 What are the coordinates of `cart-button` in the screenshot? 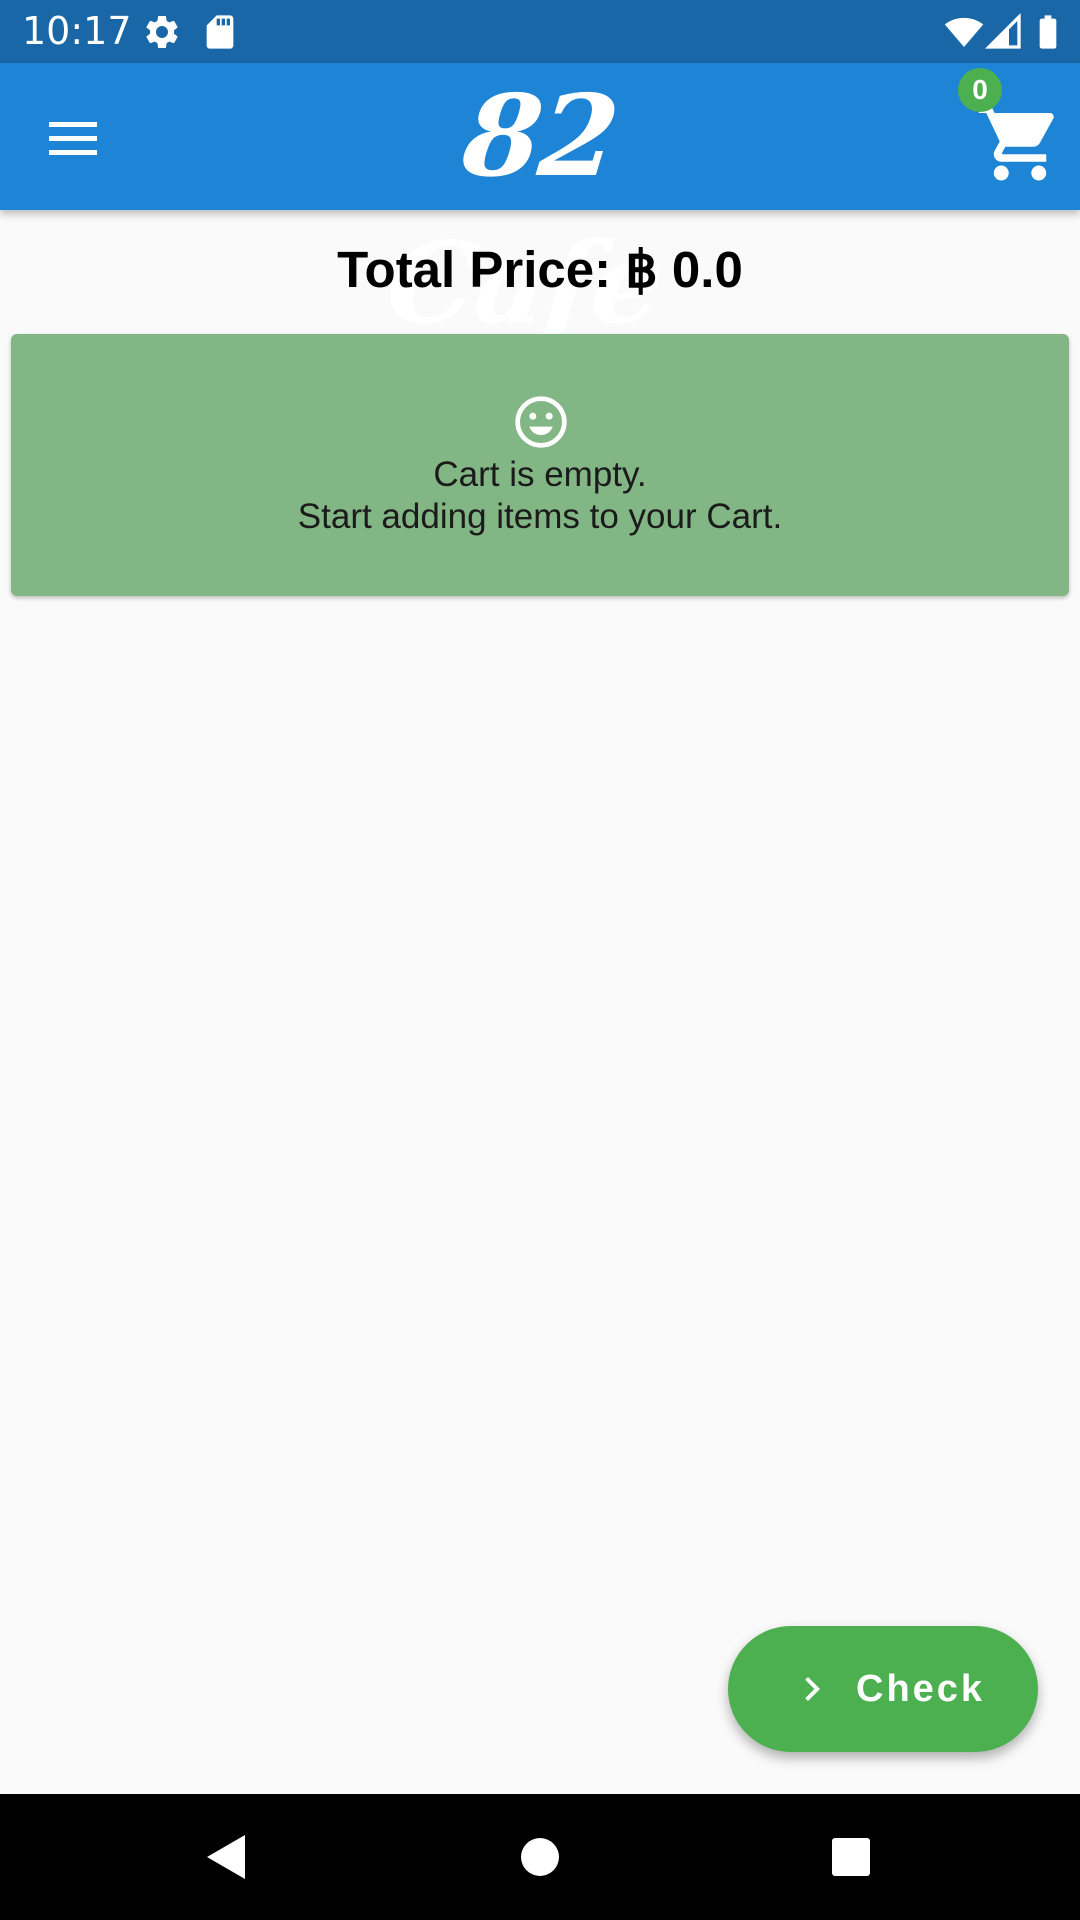 It's located at (1020, 143).